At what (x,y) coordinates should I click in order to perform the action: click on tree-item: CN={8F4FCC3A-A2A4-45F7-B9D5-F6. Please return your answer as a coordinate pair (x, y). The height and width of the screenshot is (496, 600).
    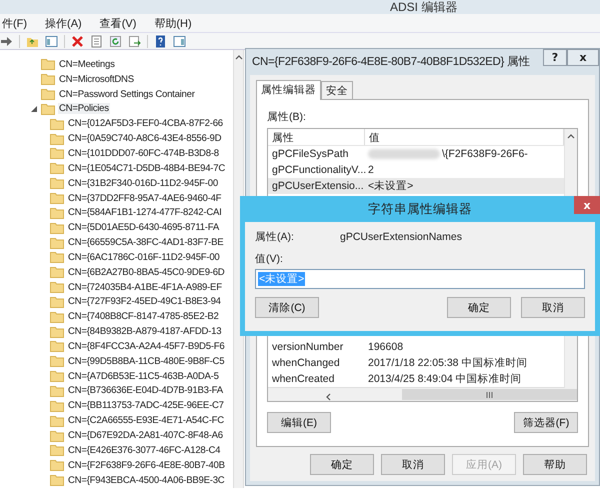
    Looking at the image, I should click on (146, 346).